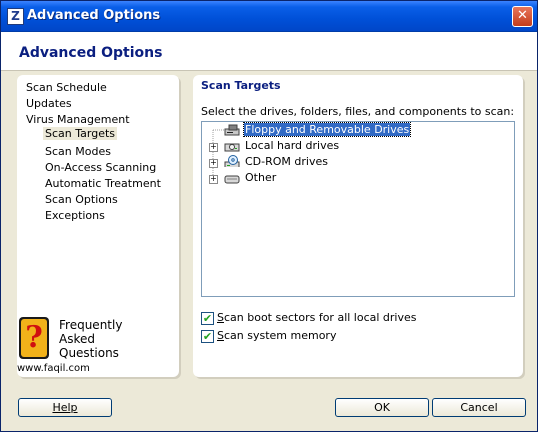 The image size is (538, 432). What do you see at coordinates (80, 133) in the screenshot?
I see `nav-item-scan-targets: Scan Targets` at bounding box center [80, 133].